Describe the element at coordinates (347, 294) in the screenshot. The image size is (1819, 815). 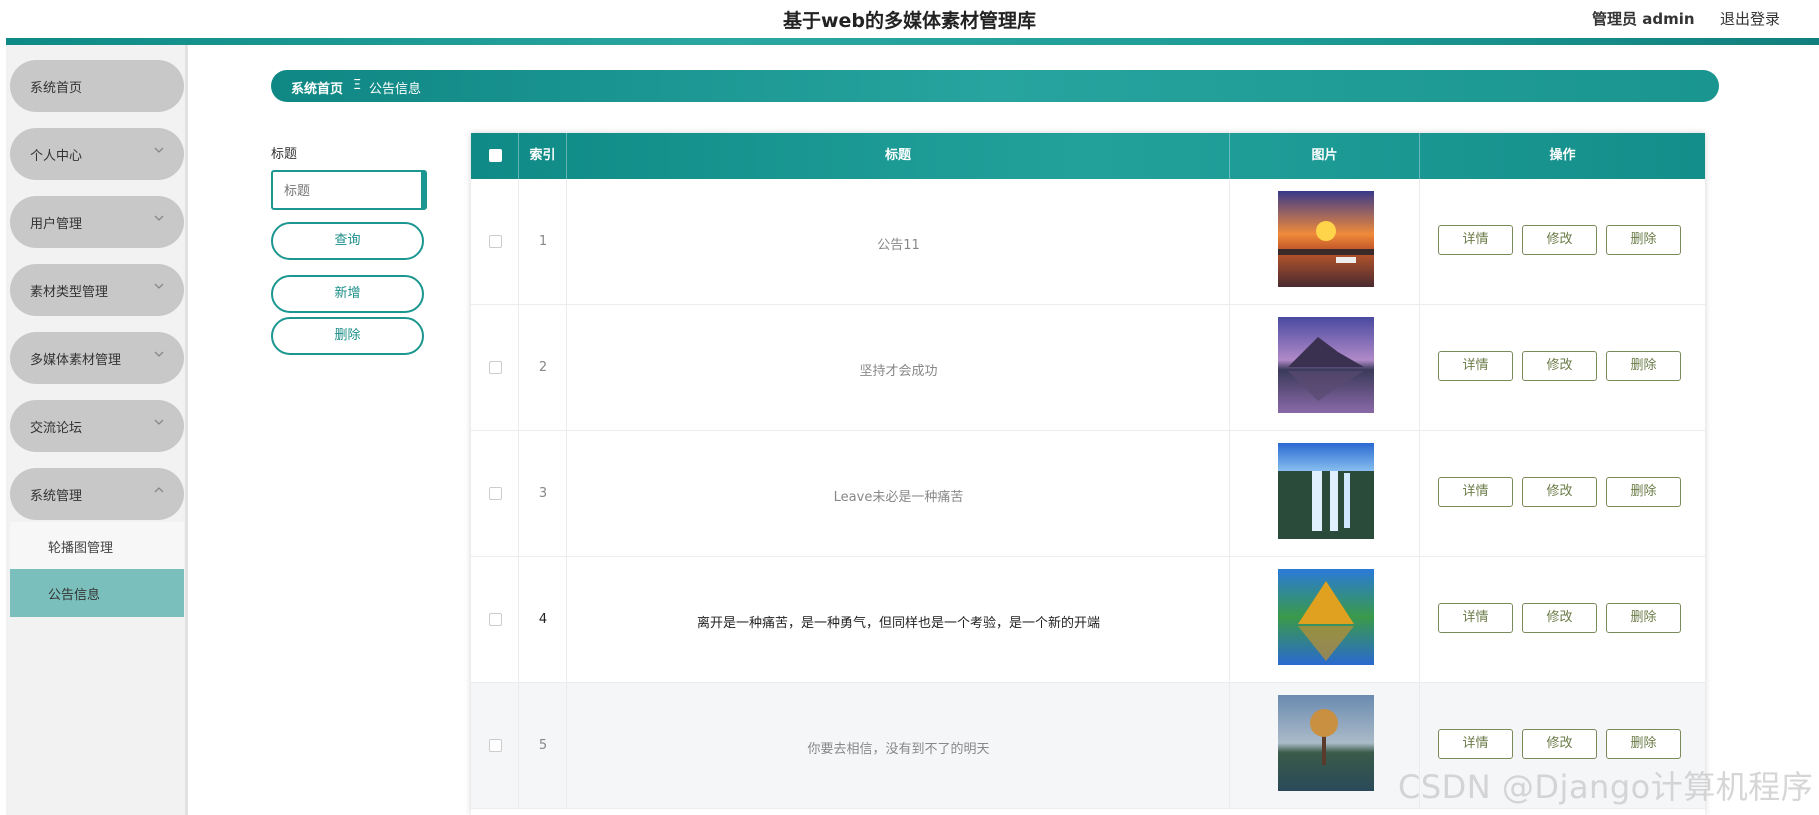
I see `add-button: 新增` at that location.